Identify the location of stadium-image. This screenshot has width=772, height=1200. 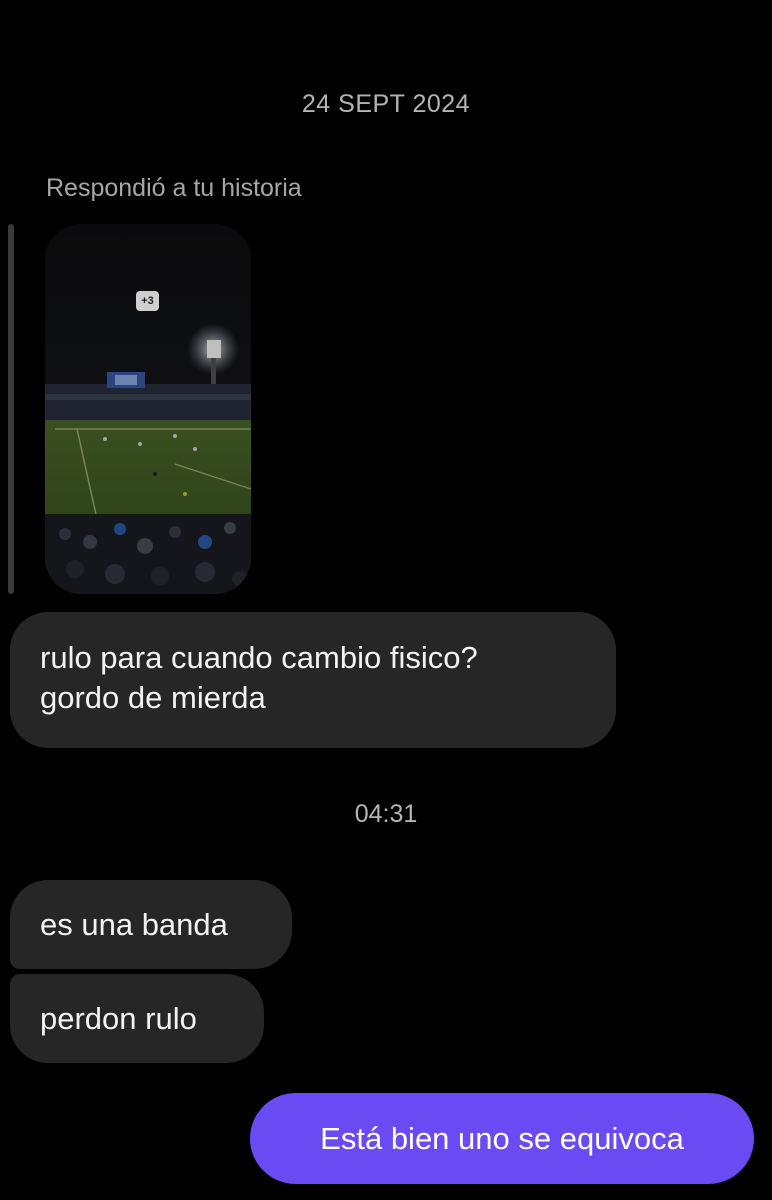
(148, 409).